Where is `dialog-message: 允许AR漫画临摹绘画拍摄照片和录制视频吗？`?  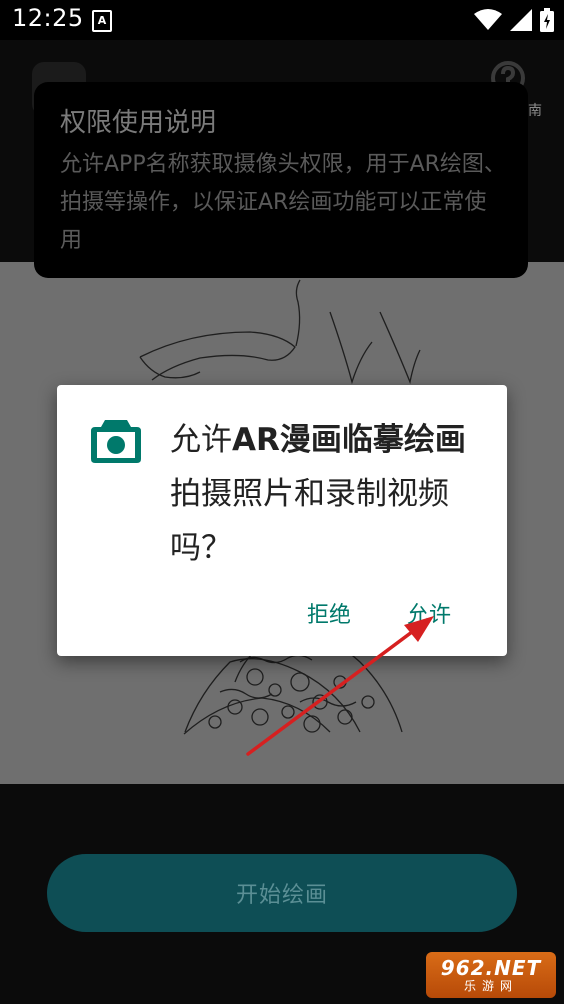 dialog-message: 允许AR漫画临摹绘画拍摄照片和录制视频吗？ is located at coordinates (325, 494).